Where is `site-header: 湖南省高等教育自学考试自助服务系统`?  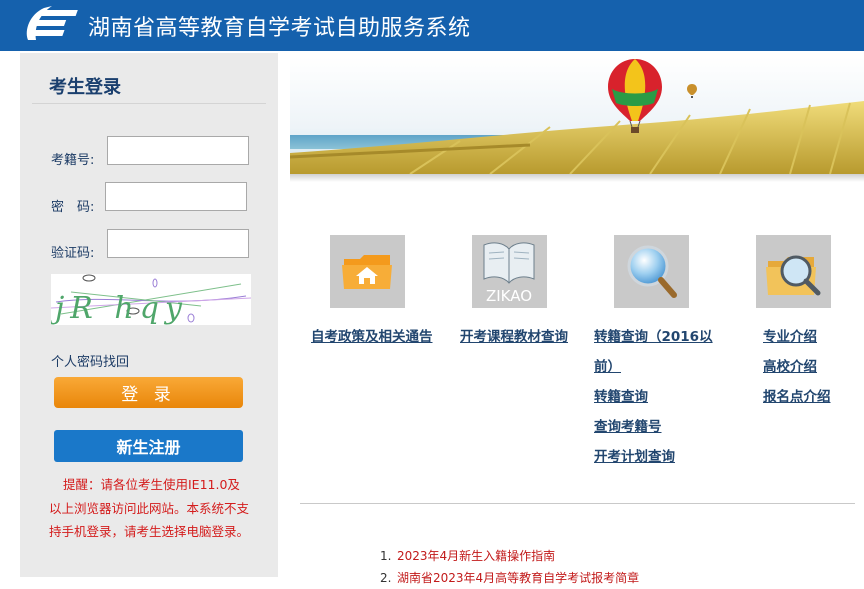
site-header: 湖南省高等教育自学考试自助服务系统 is located at coordinates (432, 25).